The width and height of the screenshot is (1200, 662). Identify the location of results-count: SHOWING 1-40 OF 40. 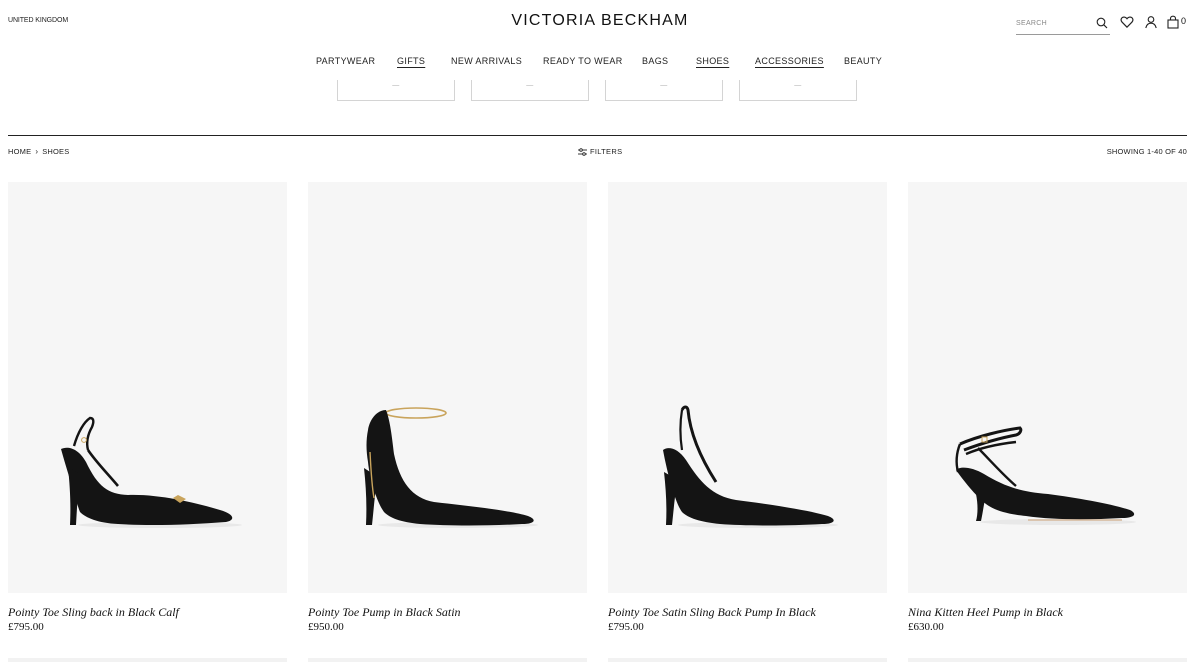
(1146, 151).